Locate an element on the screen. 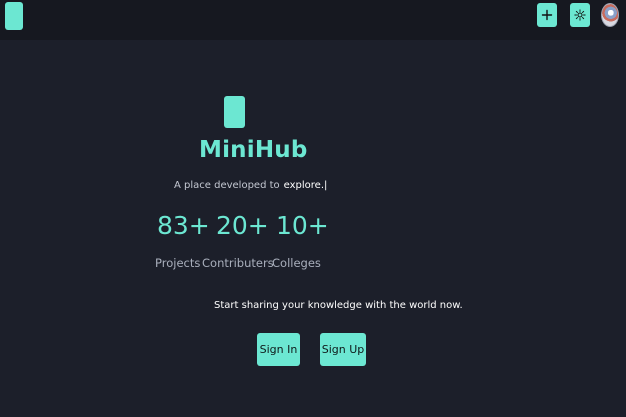  user-avatar is located at coordinates (610, 15).